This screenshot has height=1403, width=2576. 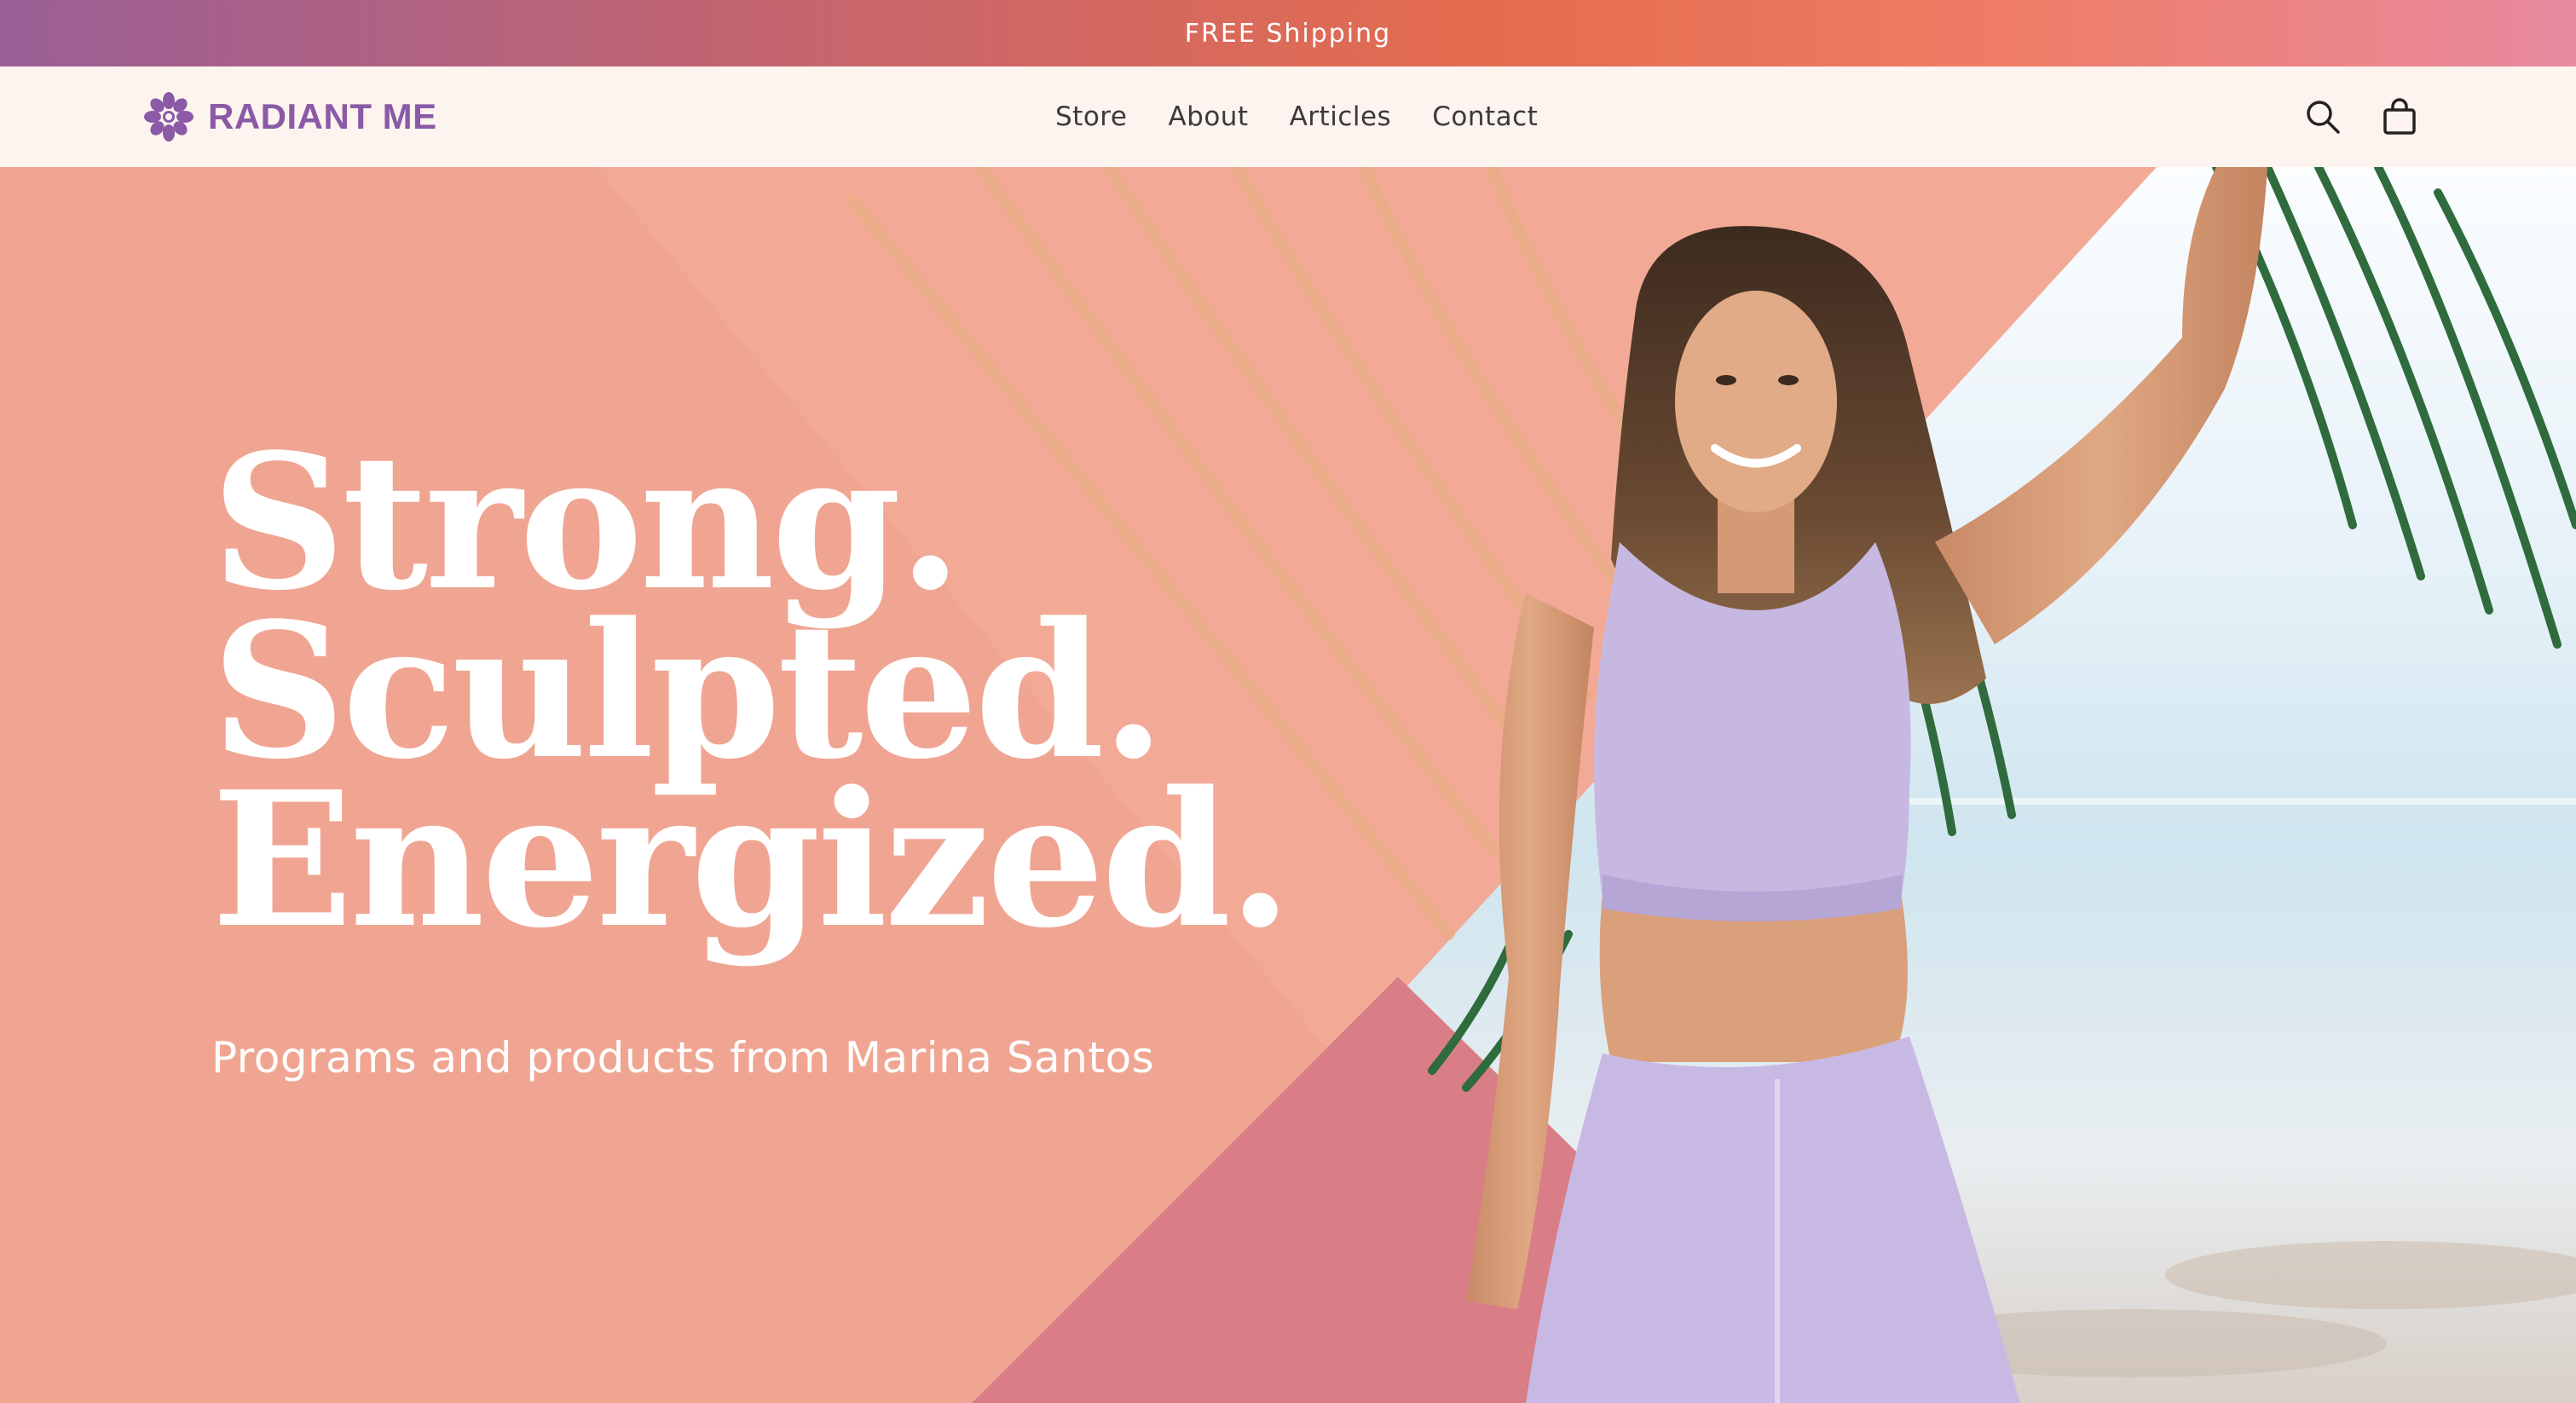 What do you see at coordinates (1208, 116) in the screenshot?
I see `nav-link-about: About` at bounding box center [1208, 116].